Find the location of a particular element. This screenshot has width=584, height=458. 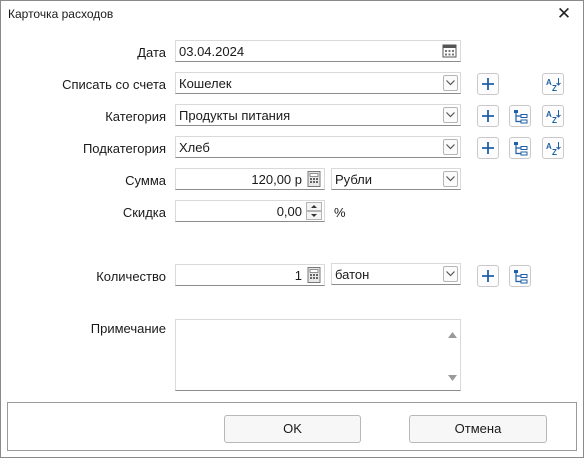

category-tree-button is located at coordinates (520, 116).